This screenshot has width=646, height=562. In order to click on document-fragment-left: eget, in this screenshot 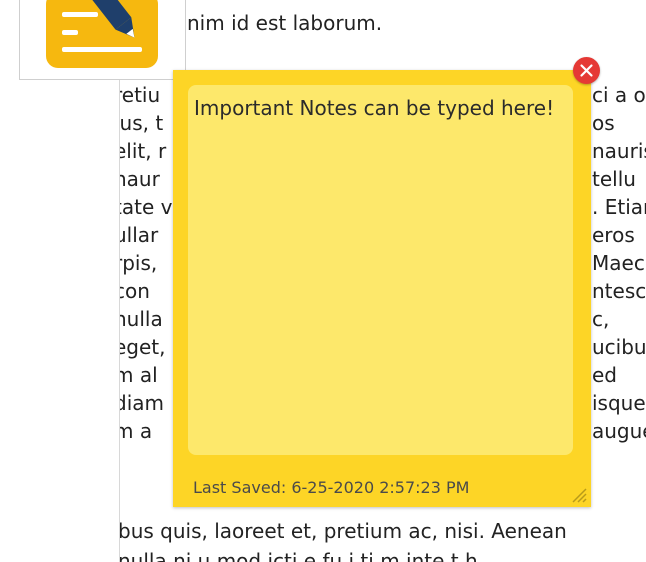, I will do `click(142, 347)`.